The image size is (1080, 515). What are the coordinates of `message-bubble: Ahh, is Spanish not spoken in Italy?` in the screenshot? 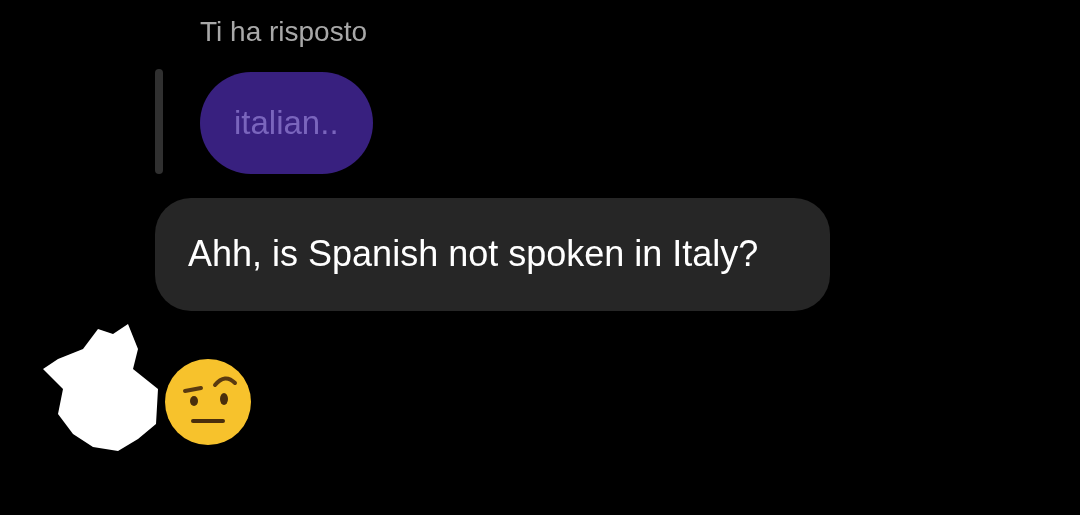 It's located at (492, 254).